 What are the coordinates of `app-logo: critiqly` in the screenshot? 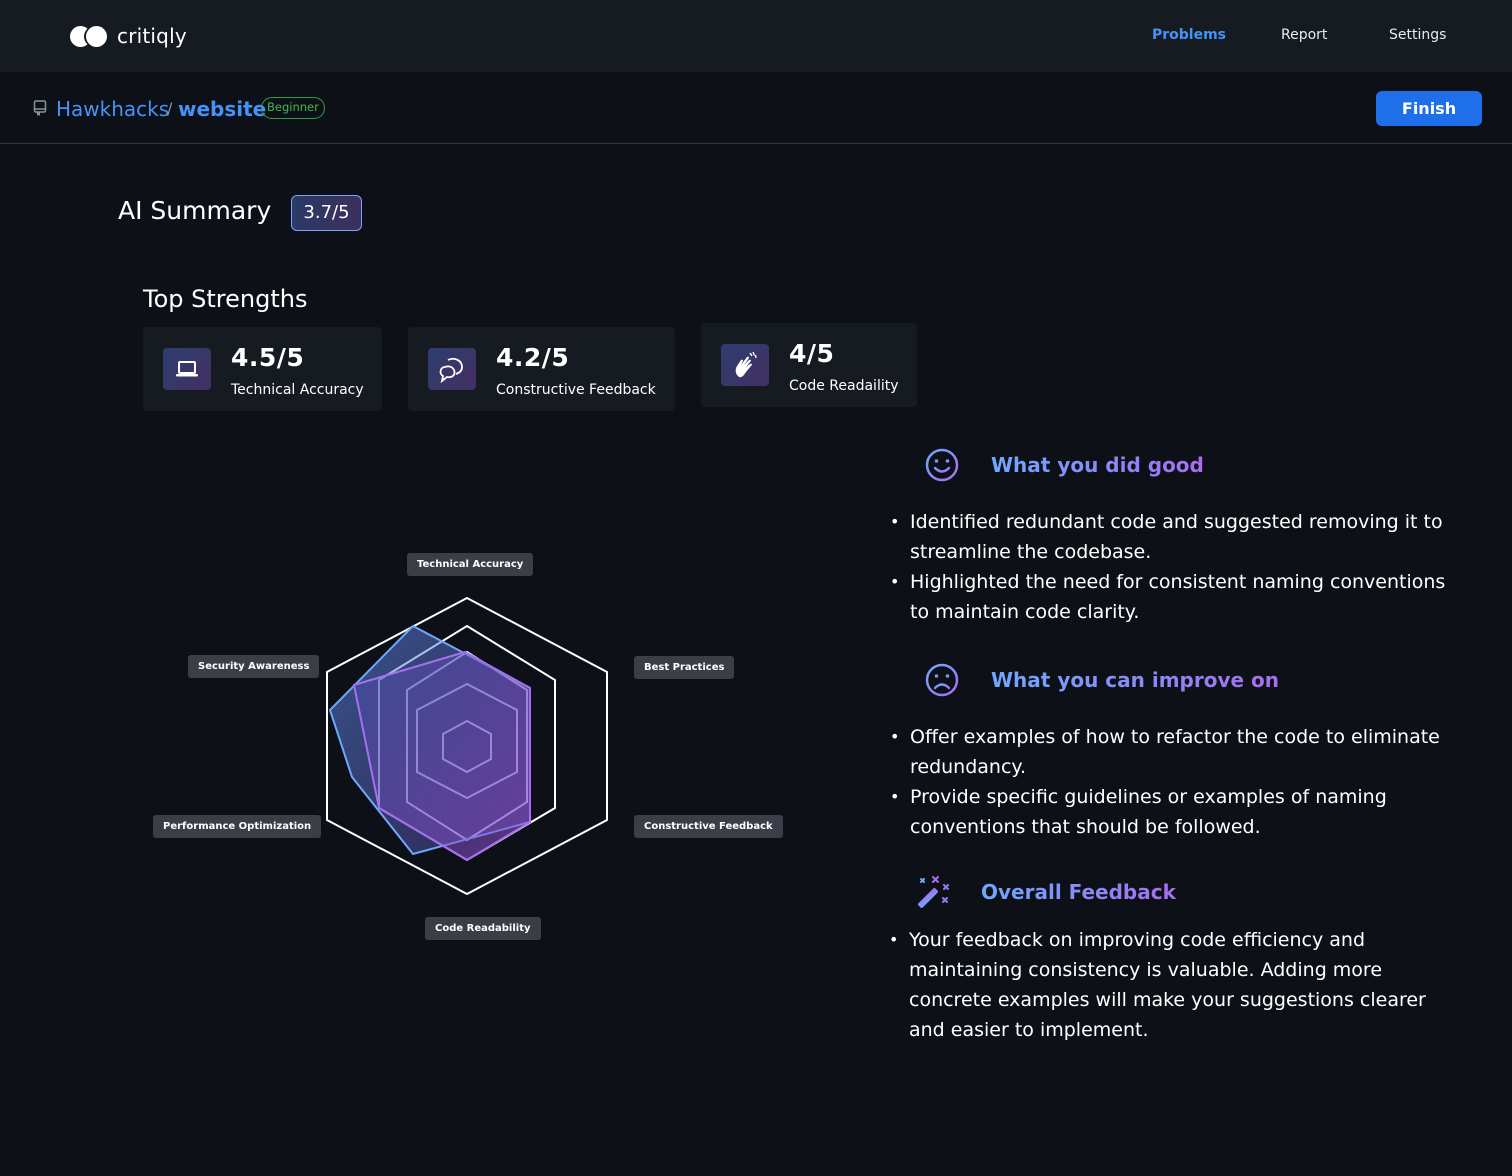 It's located at (128, 36).